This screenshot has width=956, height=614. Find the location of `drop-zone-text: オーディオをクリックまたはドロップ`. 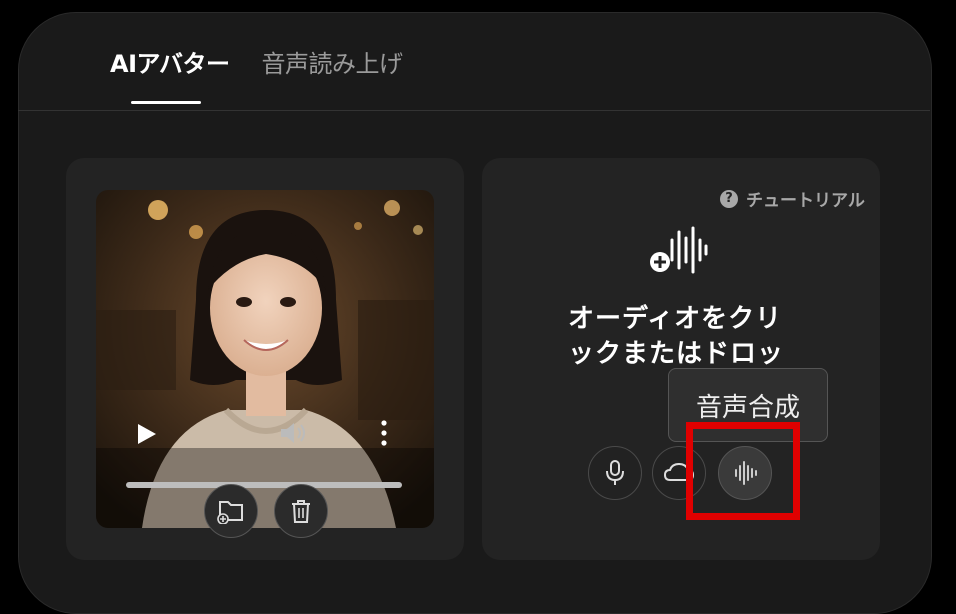

drop-zone-text: オーディオをクリックまたはドロップ is located at coordinates (684, 338).